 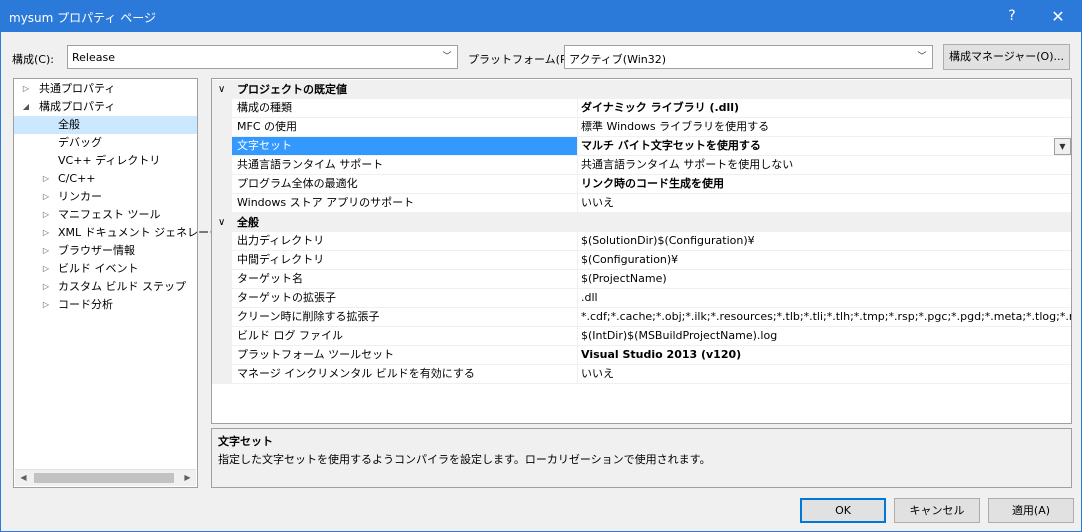 What do you see at coordinates (77, 178) in the screenshot?
I see `tree-item-label: C/C++` at bounding box center [77, 178].